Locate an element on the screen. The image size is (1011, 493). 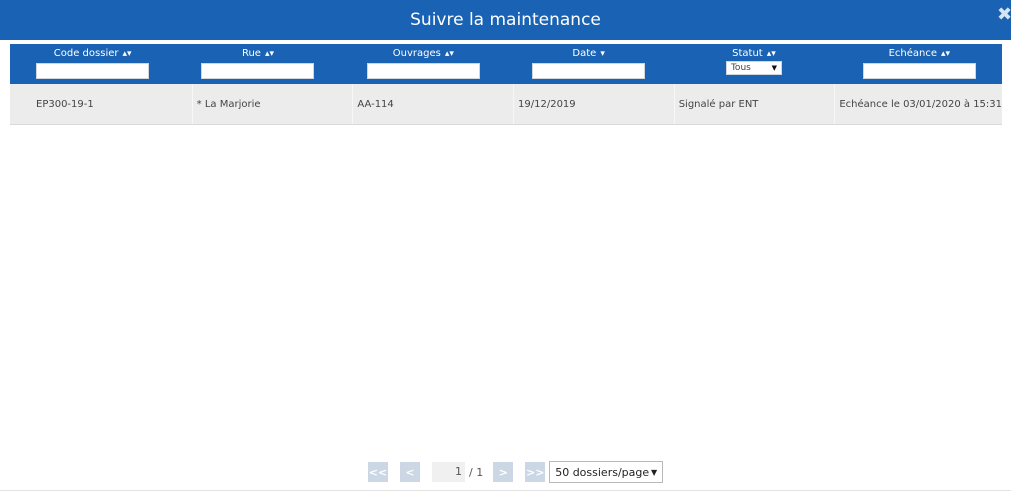
column-ouvrages: Ouvrages ▴▾ is located at coordinates (423, 64).